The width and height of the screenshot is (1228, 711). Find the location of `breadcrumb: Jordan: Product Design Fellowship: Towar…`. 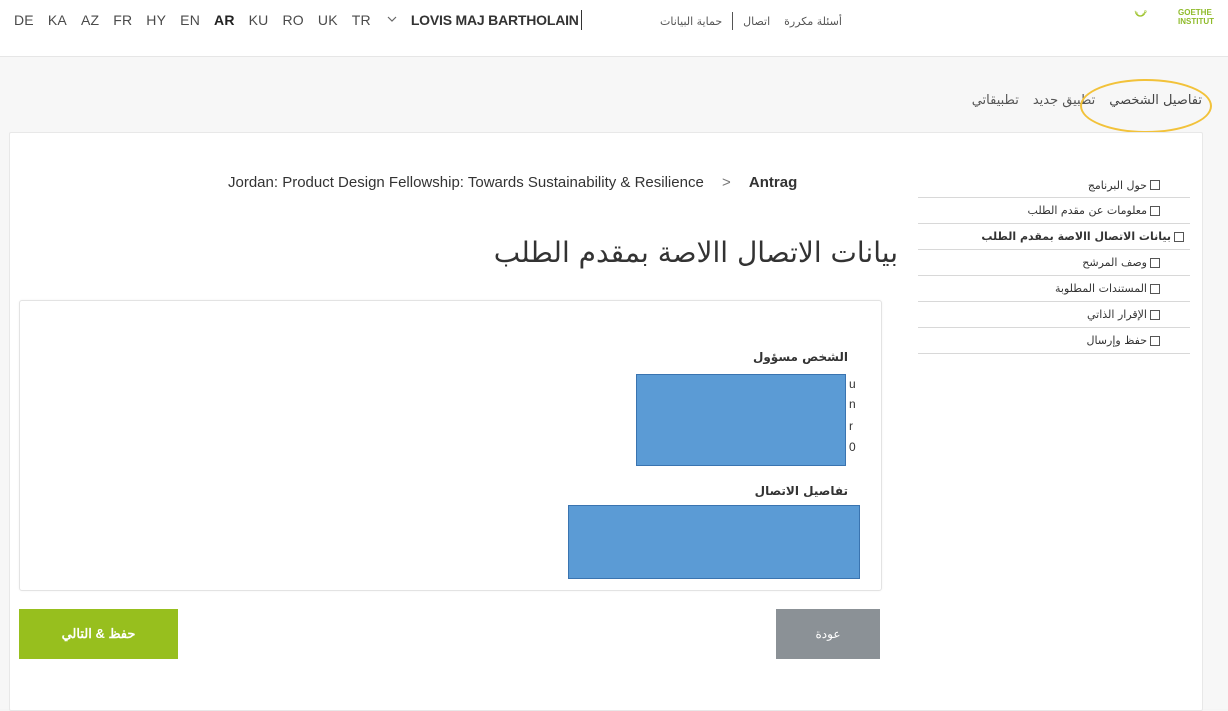

breadcrumb: Jordan: Product Design Fellowship: Towar… is located at coordinates (512, 182).